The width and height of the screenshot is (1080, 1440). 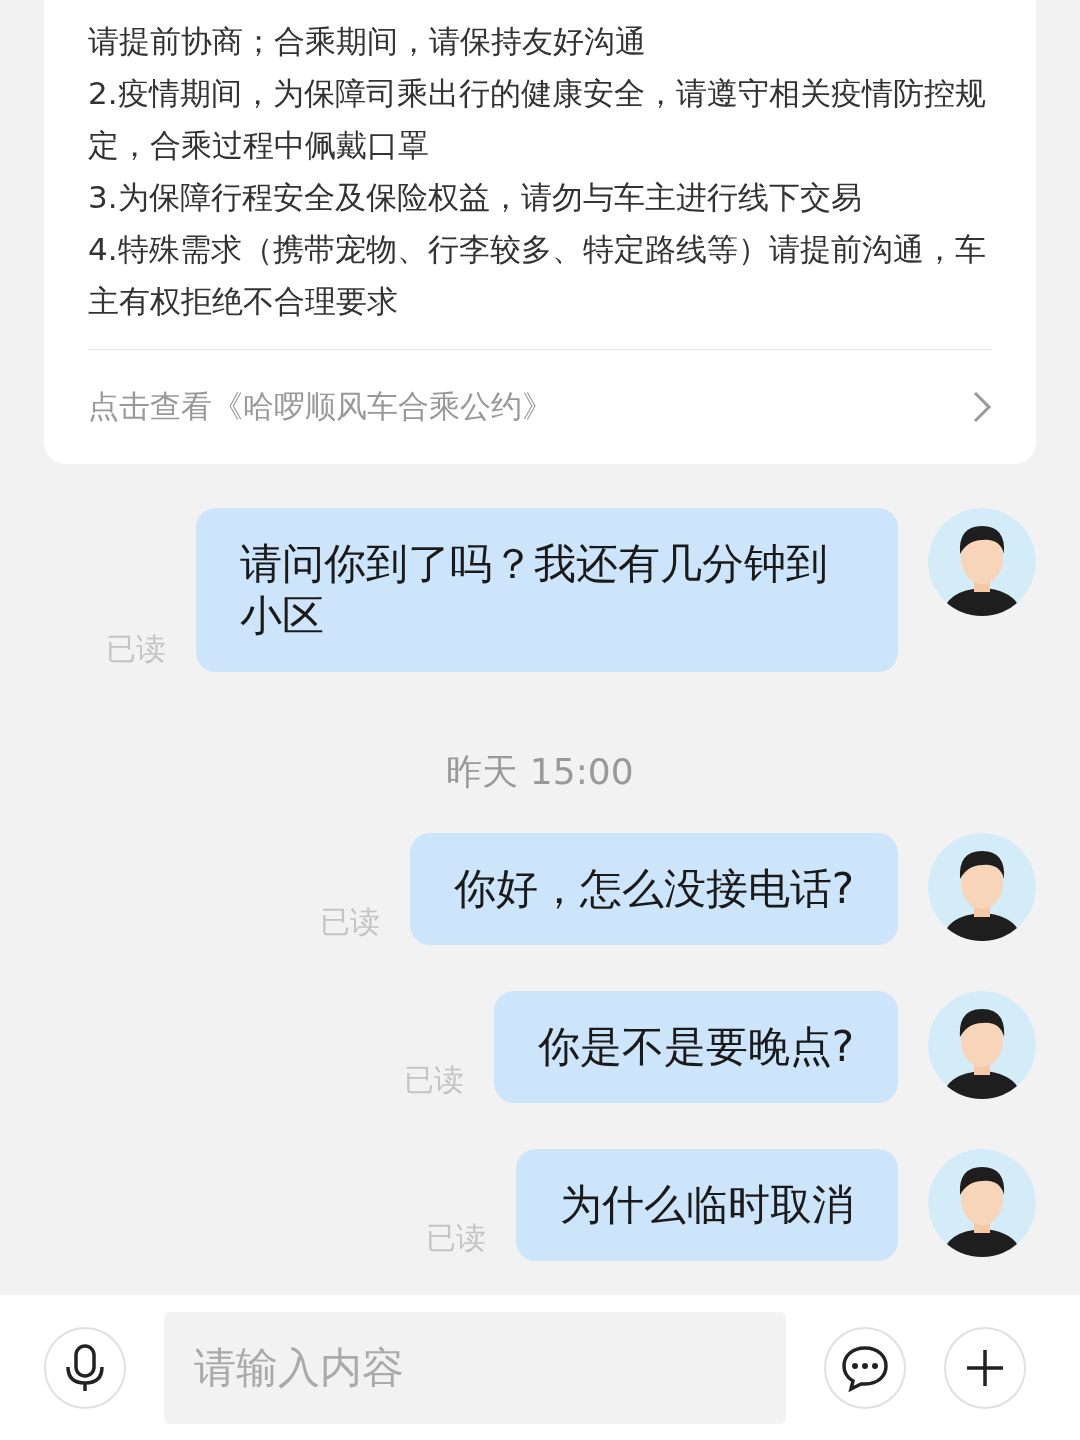 What do you see at coordinates (537, 275) in the screenshot?
I see `notice-text: 4.特殊需求（携带宠物、行李较多、特定路线等）请提前沟通，车主有权拒绝不合理要求` at bounding box center [537, 275].